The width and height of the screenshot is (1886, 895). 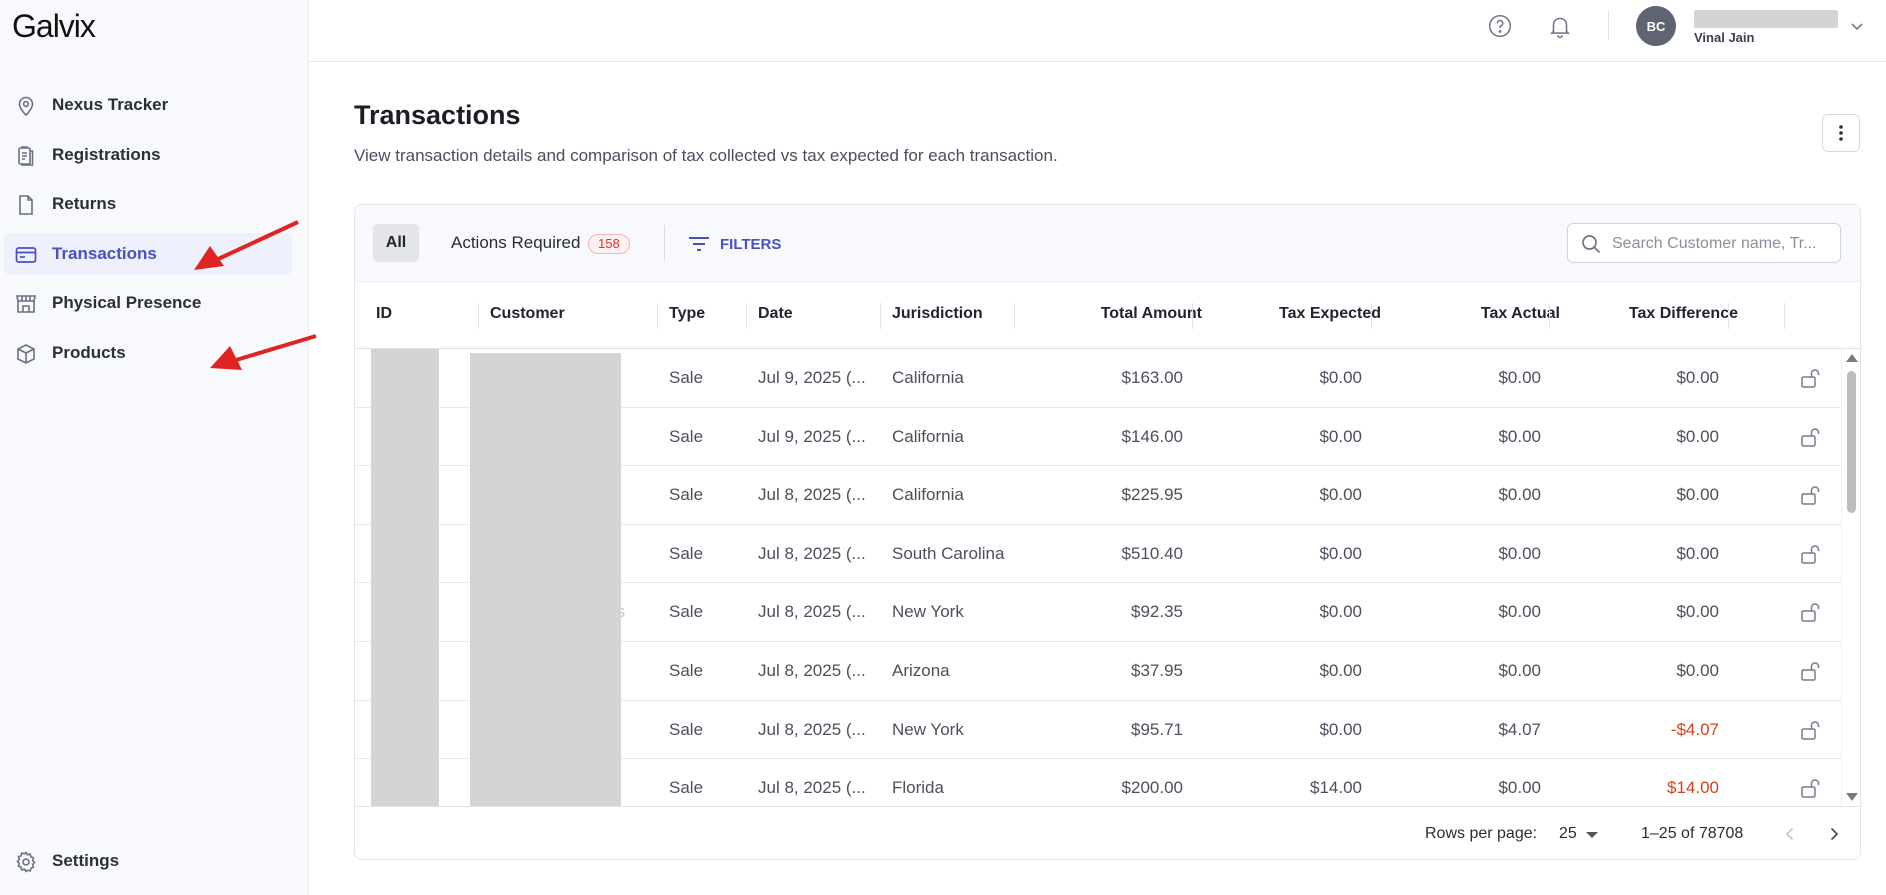 I want to click on column-header-customer: Customer, so click(x=527, y=314).